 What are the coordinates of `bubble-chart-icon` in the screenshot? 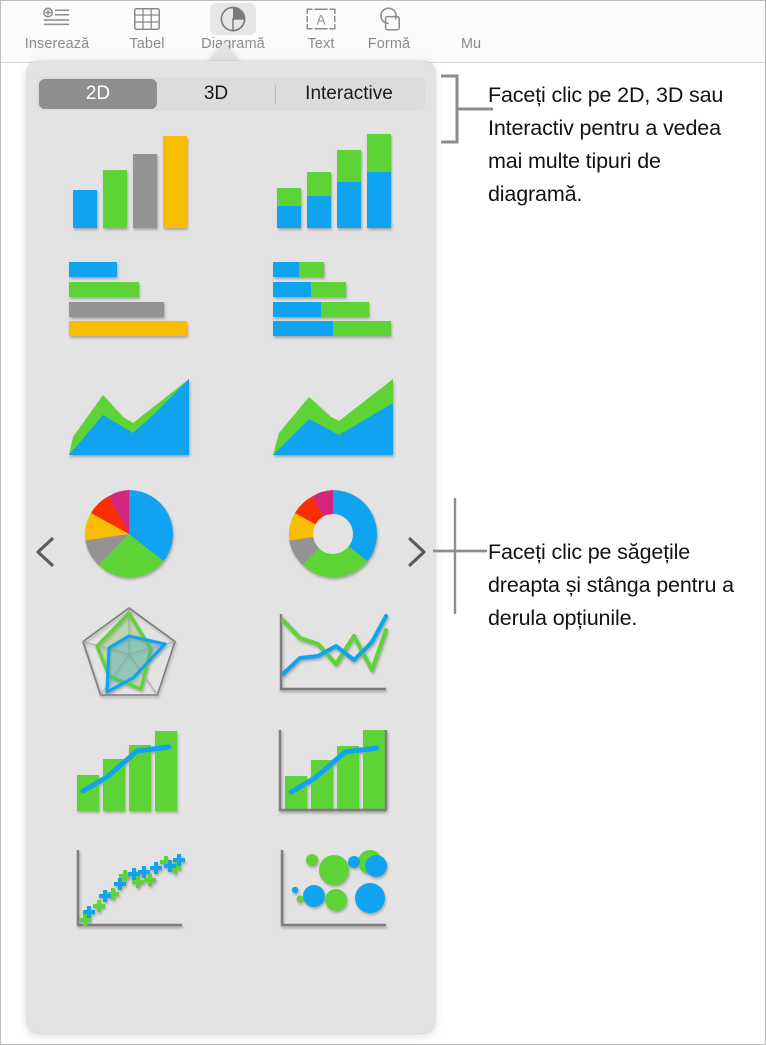 It's located at (333, 888).